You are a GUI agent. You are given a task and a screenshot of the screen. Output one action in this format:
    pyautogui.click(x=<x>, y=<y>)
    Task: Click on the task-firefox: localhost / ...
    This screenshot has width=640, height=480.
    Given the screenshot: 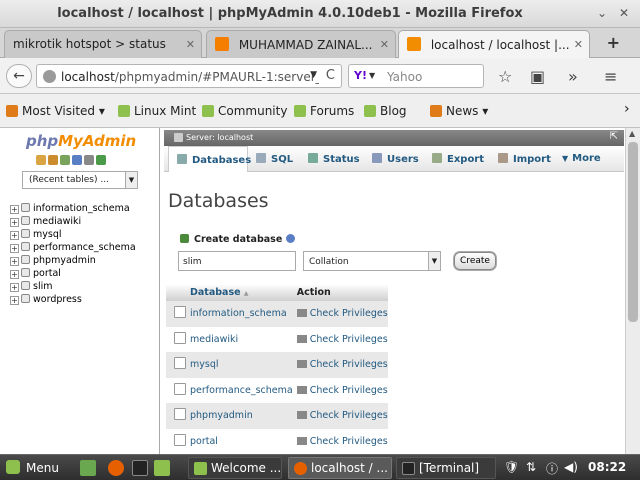 What is the action you would take?
    pyautogui.click(x=340, y=468)
    